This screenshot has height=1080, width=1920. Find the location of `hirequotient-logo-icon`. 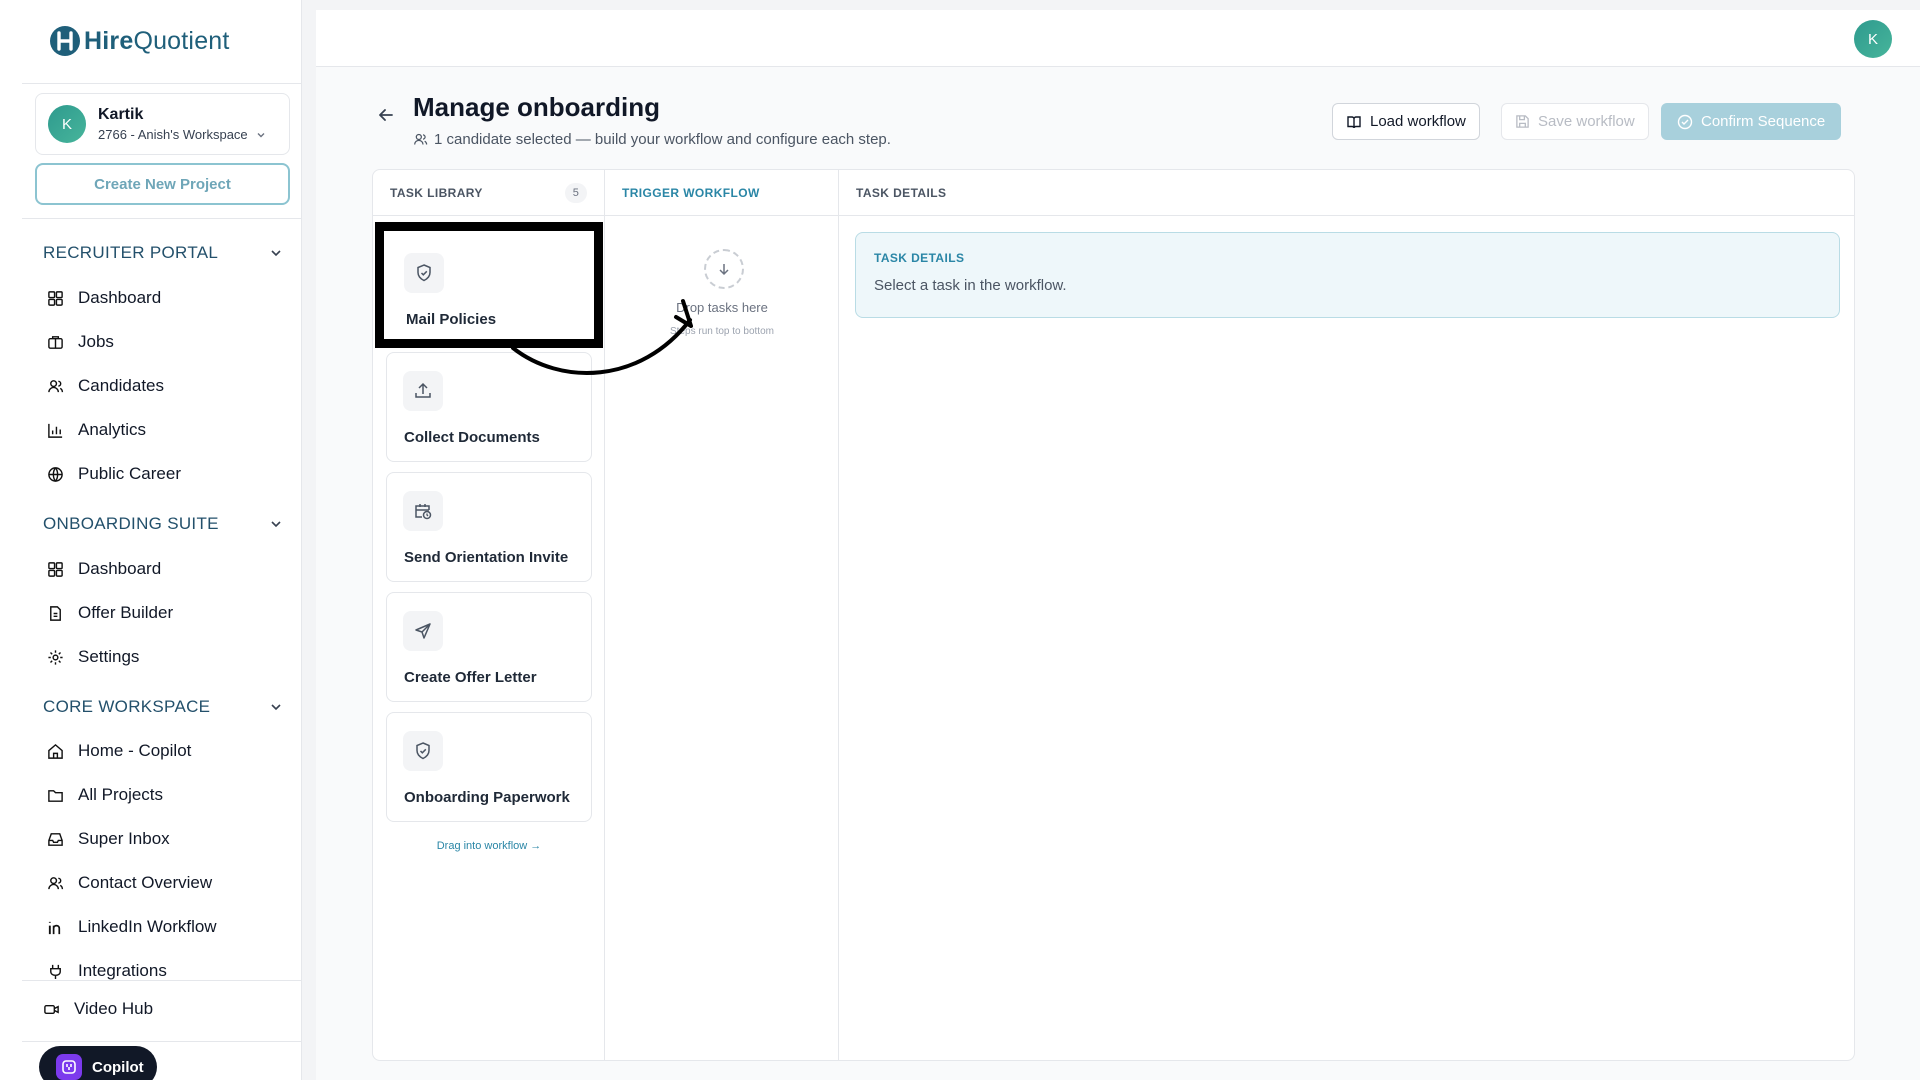

hirequotient-logo-icon is located at coordinates (65, 41).